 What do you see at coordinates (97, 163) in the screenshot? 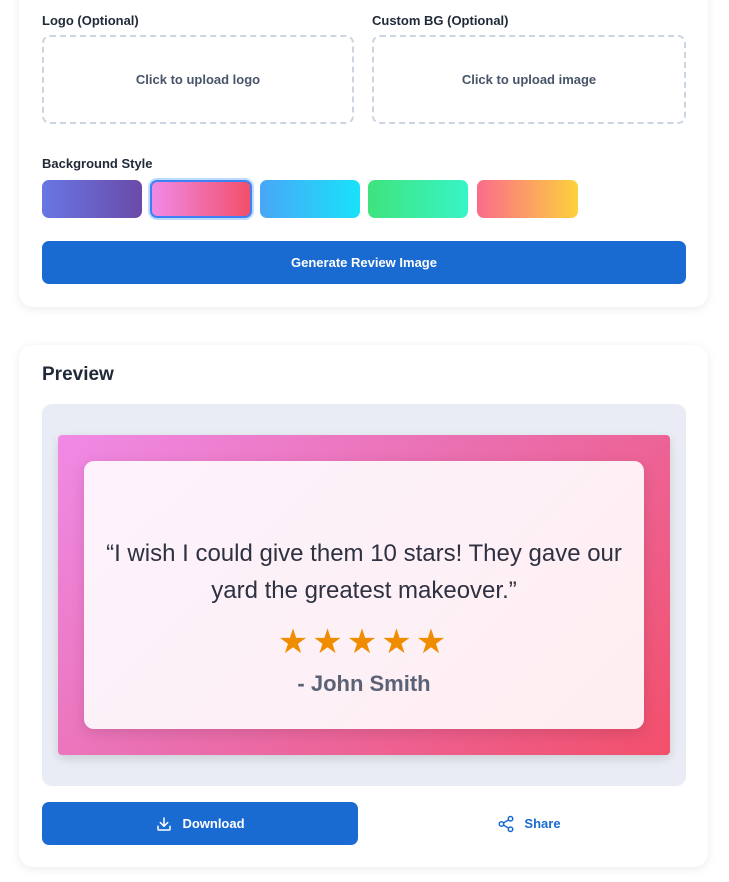
I see `background-style-label: Background Style` at bounding box center [97, 163].